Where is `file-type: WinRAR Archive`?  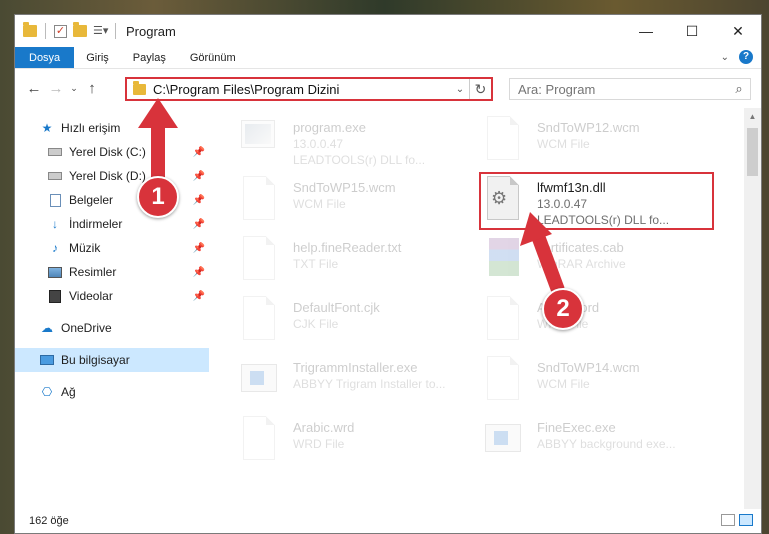 file-type: WinRAR Archive is located at coordinates (581, 264).